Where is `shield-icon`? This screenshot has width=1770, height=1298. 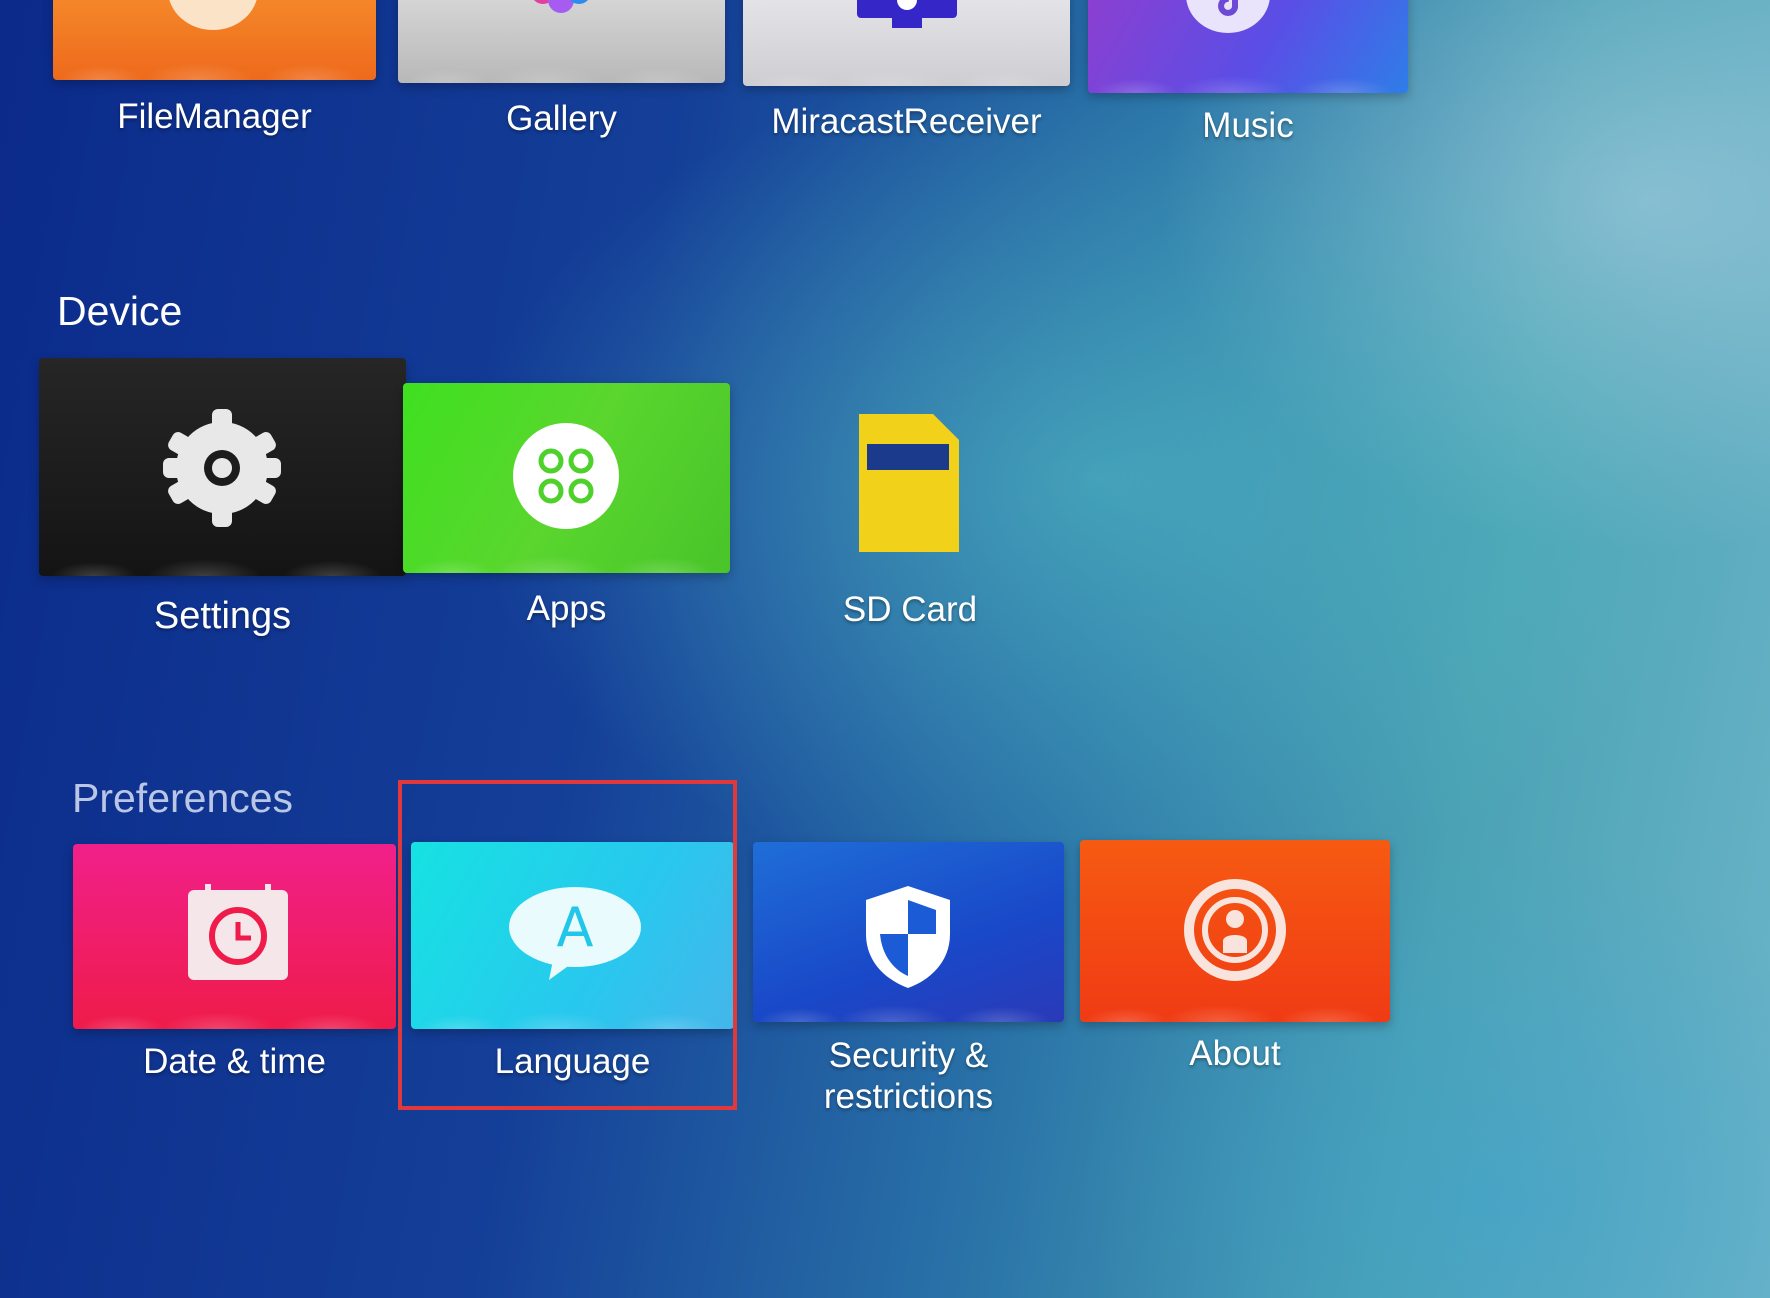 shield-icon is located at coordinates (908, 932).